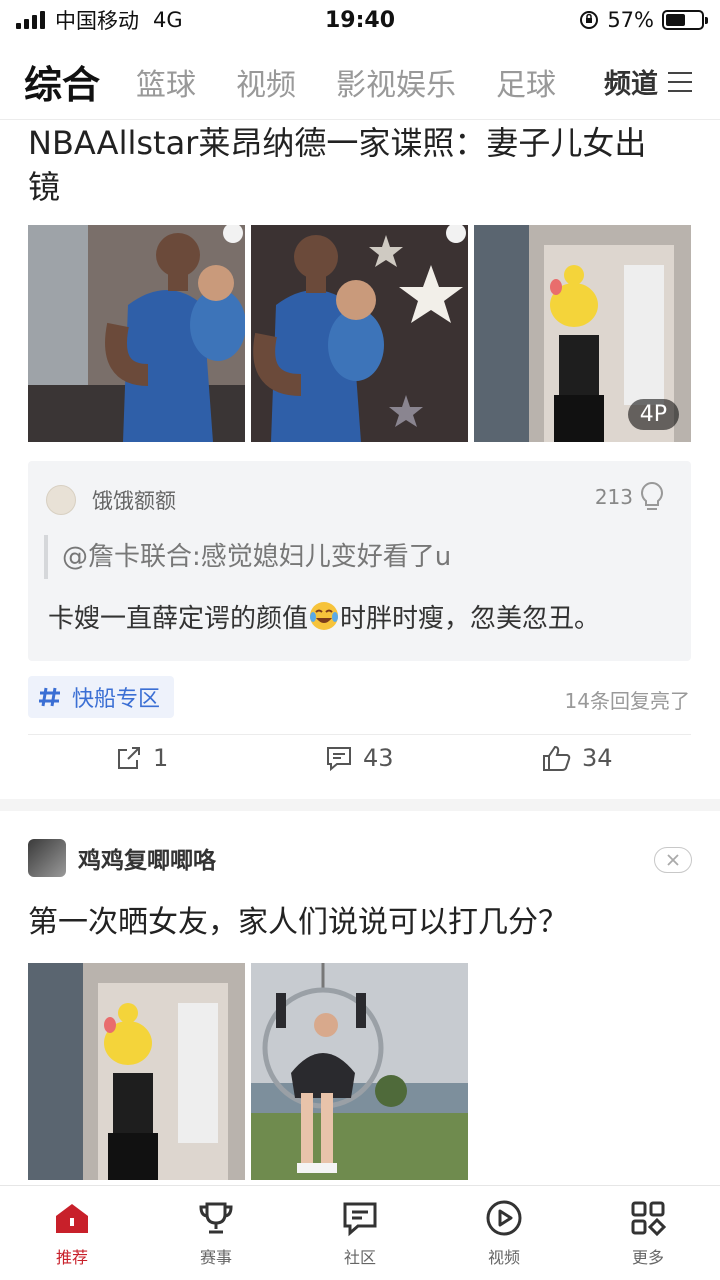 This screenshot has height=1280, width=720. I want to click on channel-tabs: 综合 篮球 视频 影视娱乐 足球 频道, so click(360, 82).